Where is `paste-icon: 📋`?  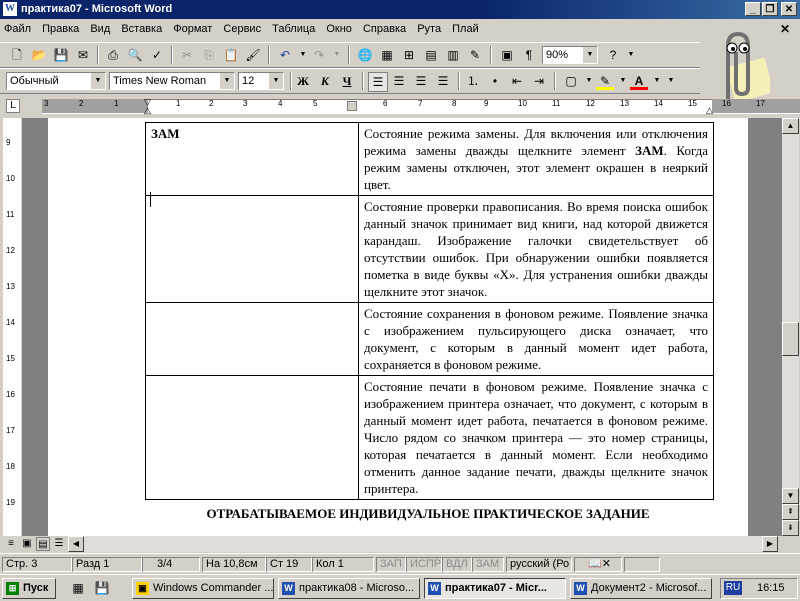
paste-icon: 📋 is located at coordinates (231, 55).